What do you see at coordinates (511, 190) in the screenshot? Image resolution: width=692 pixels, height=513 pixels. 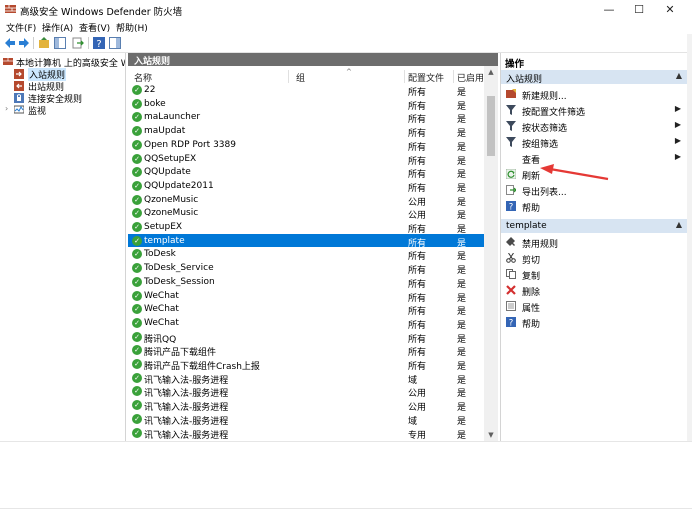 I see `export-list-icon` at bounding box center [511, 190].